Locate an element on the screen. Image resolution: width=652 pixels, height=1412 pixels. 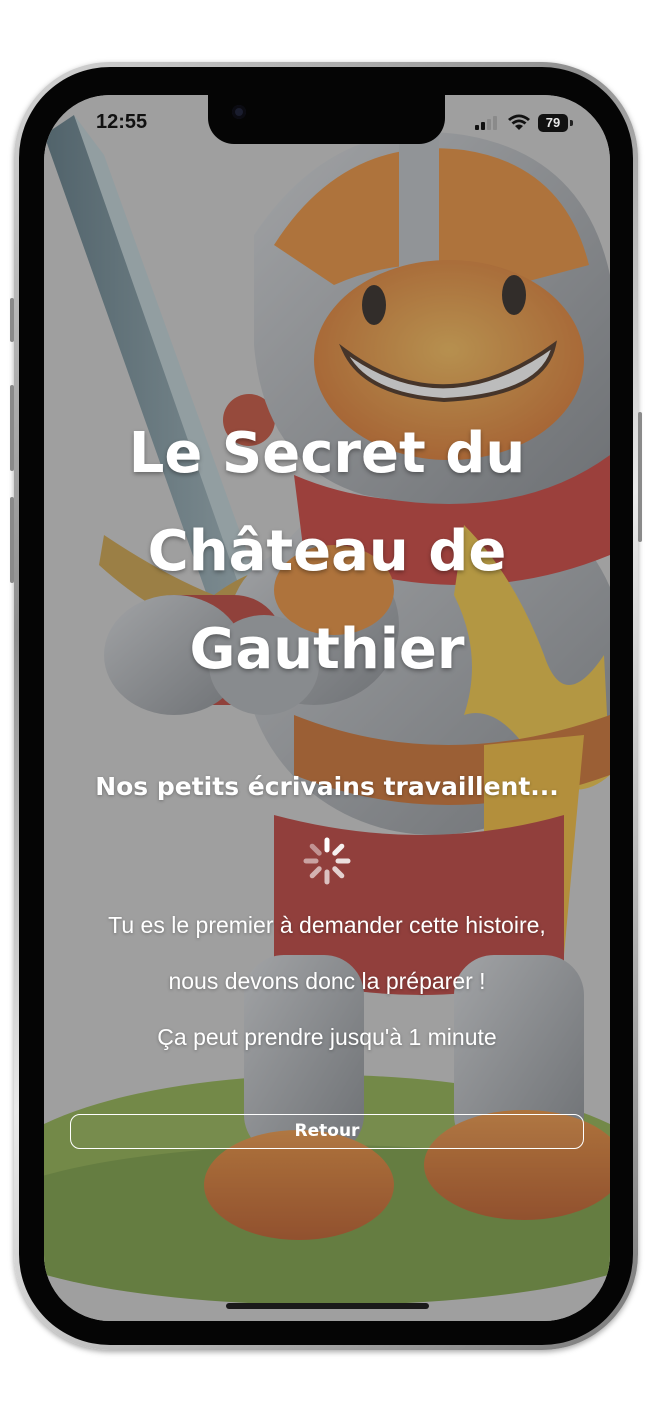
home-indicator is located at coordinates (327, 1306).